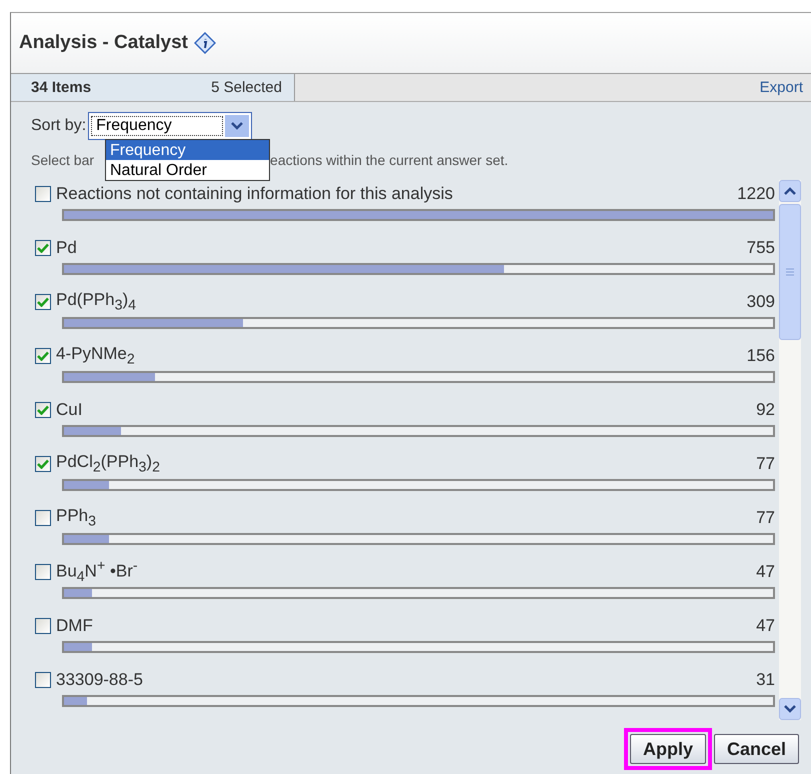 This screenshot has width=811, height=774. I want to click on items-count: 34 Items, so click(61, 87).